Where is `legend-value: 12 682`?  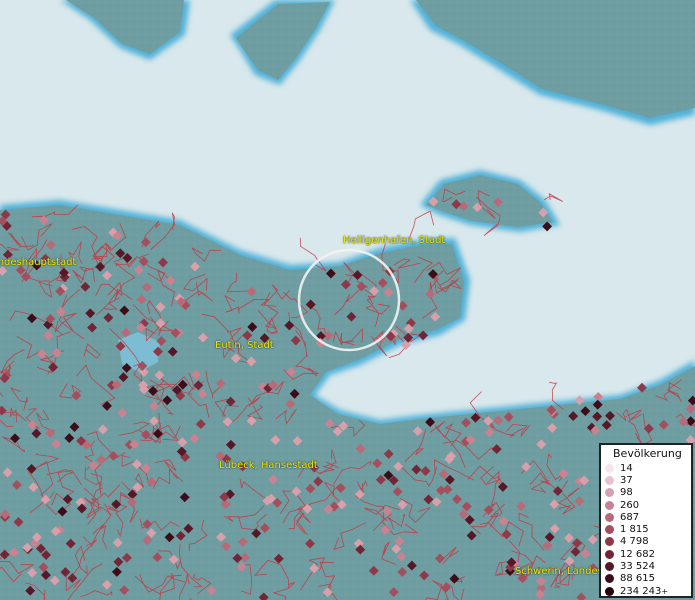 legend-value: 12 682 is located at coordinates (637, 554).